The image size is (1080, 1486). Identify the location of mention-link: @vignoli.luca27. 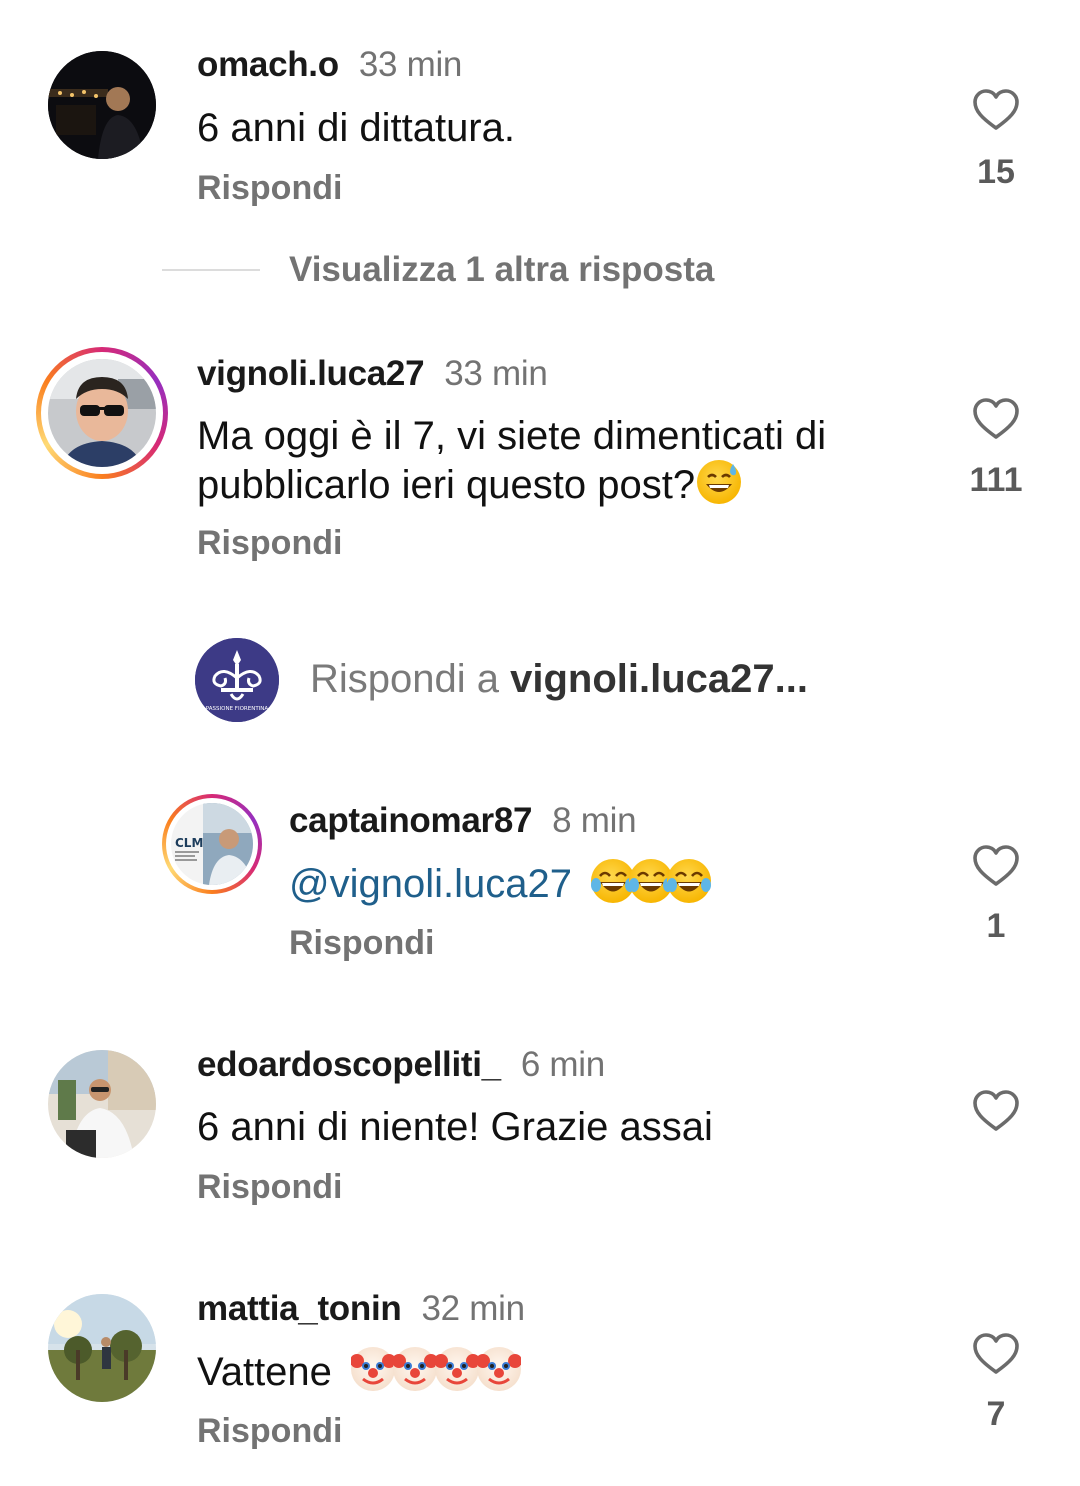
(430, 884).